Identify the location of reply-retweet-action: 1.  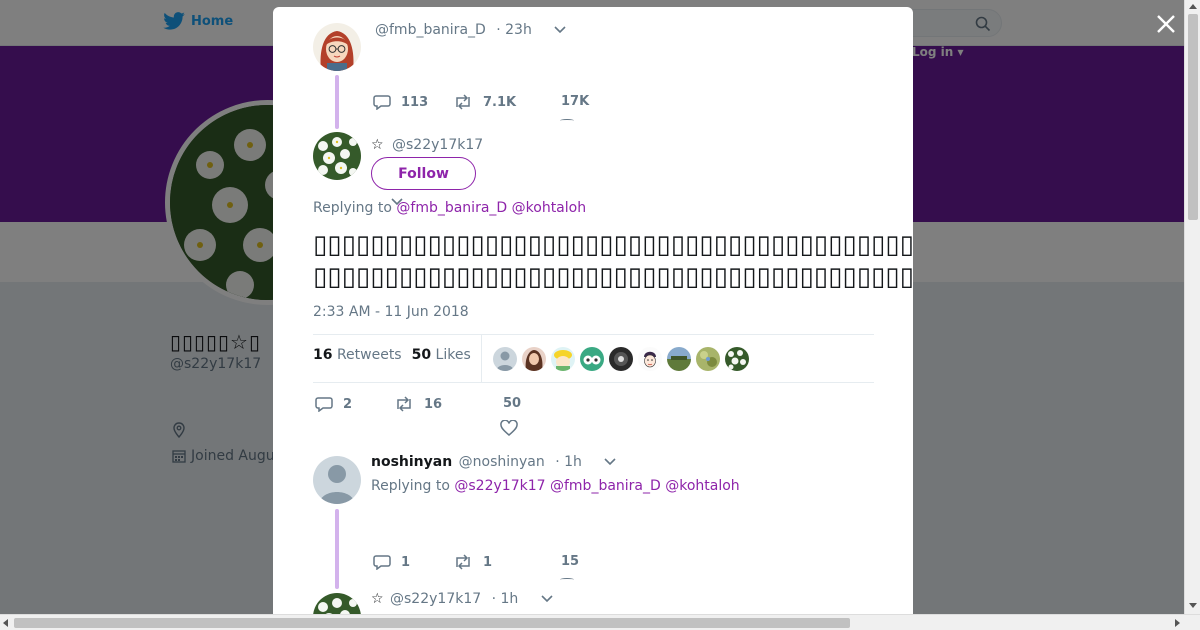
(472, 562).